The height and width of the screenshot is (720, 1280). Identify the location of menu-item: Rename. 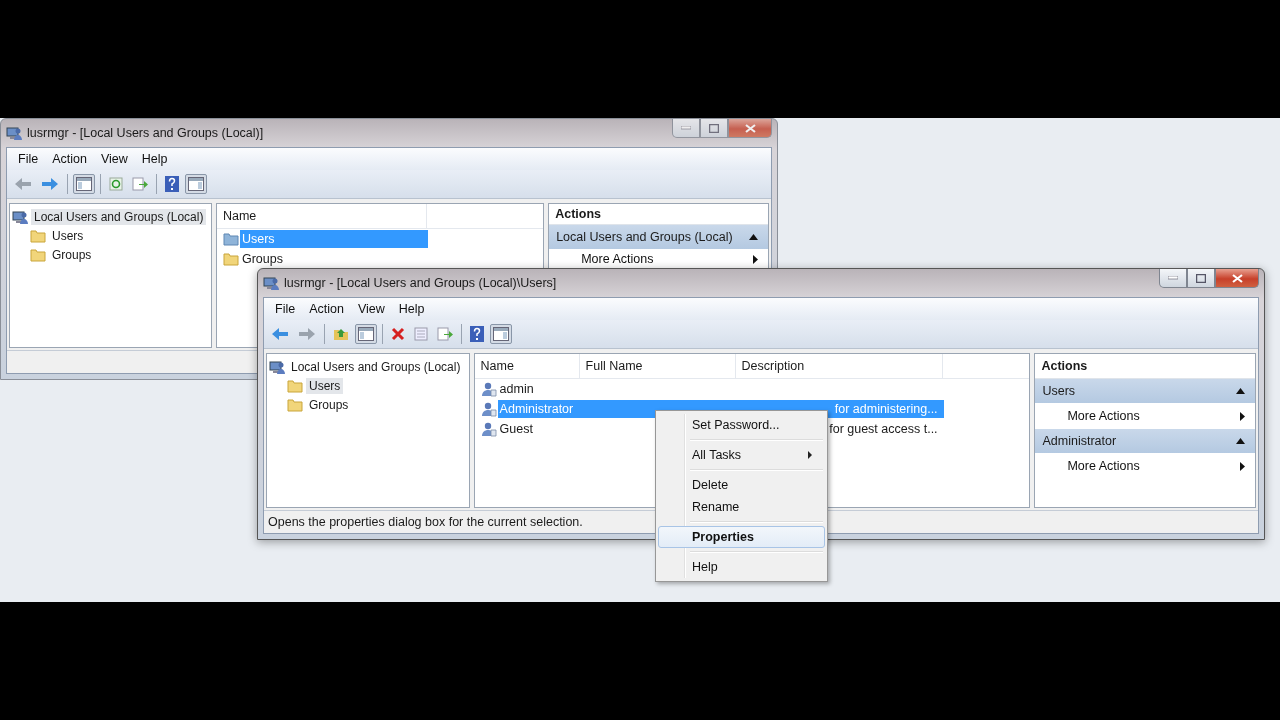
(741, 507).